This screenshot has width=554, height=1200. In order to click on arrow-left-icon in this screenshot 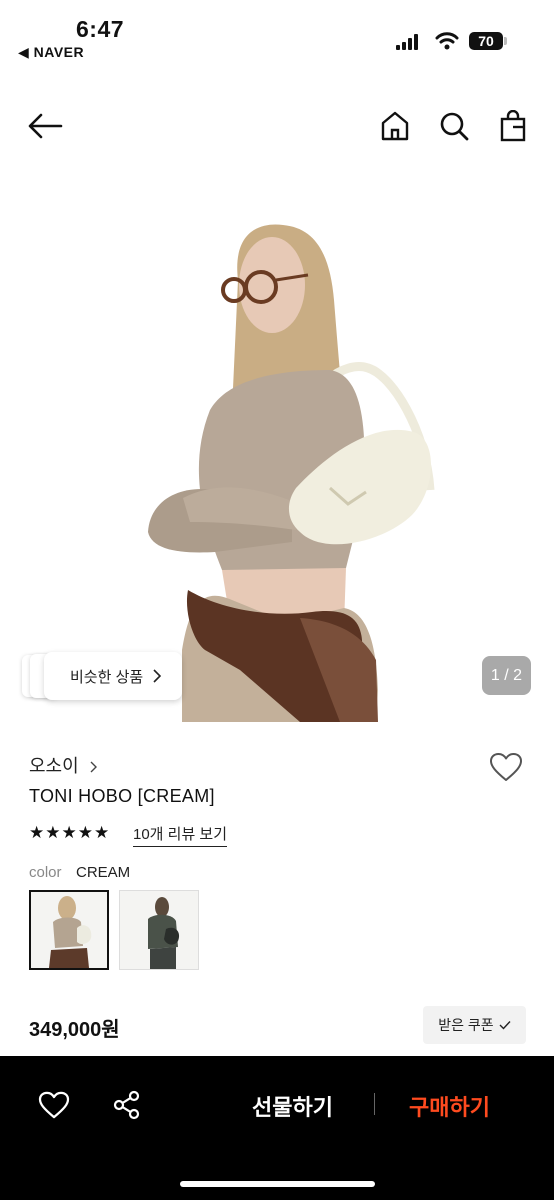, I will do `click(45, 126)`.